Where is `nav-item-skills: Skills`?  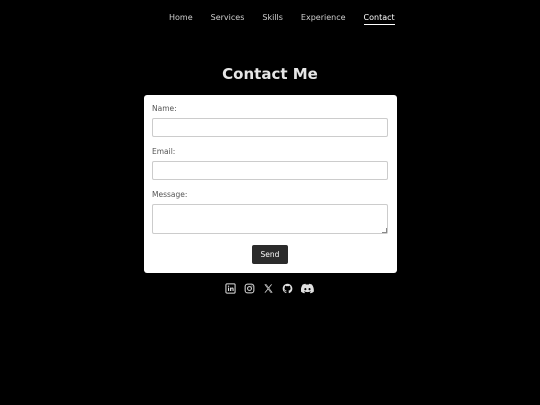 nav-item-skills: Skills is located at coordinates (272, 19).